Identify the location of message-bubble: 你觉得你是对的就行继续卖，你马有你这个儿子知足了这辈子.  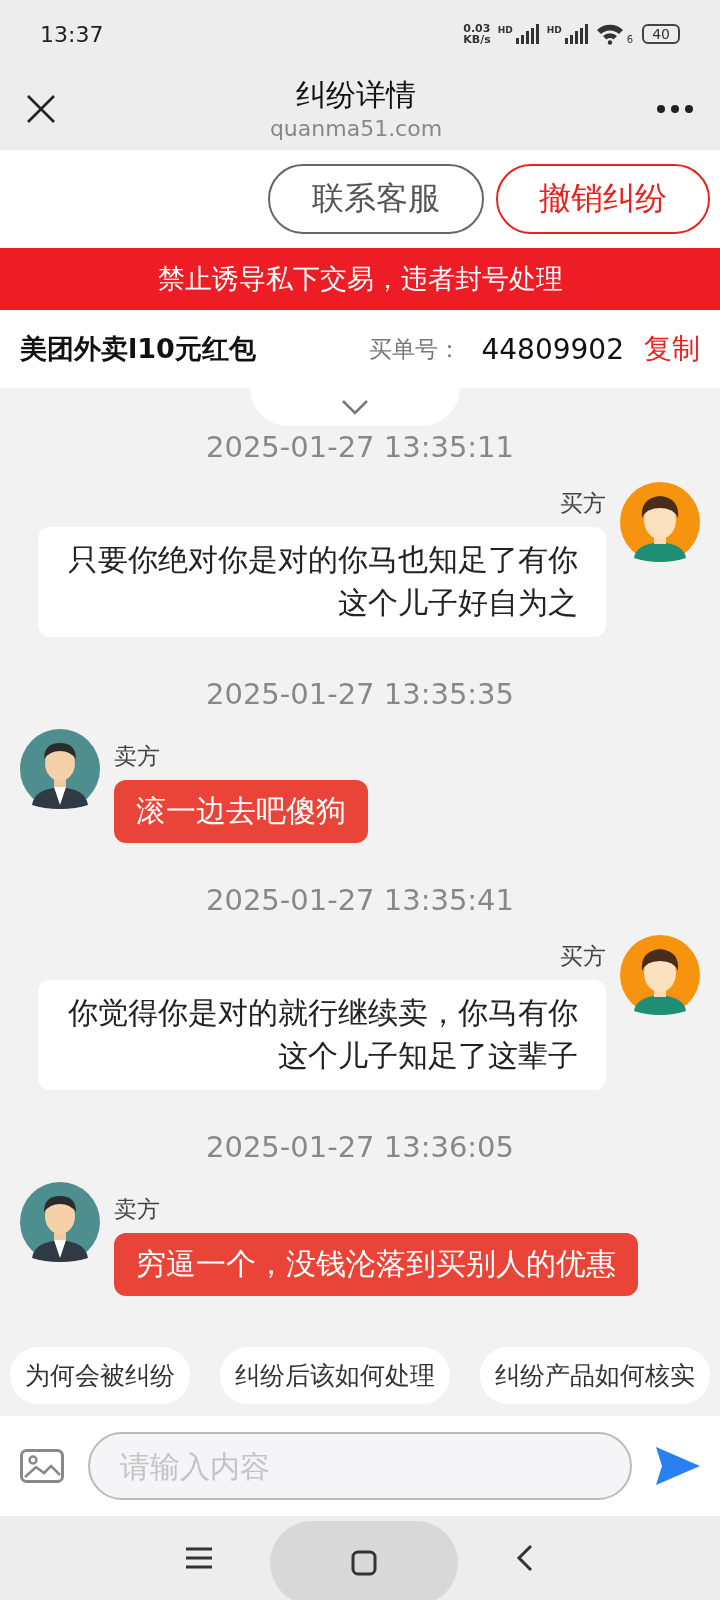
(322, 1035).